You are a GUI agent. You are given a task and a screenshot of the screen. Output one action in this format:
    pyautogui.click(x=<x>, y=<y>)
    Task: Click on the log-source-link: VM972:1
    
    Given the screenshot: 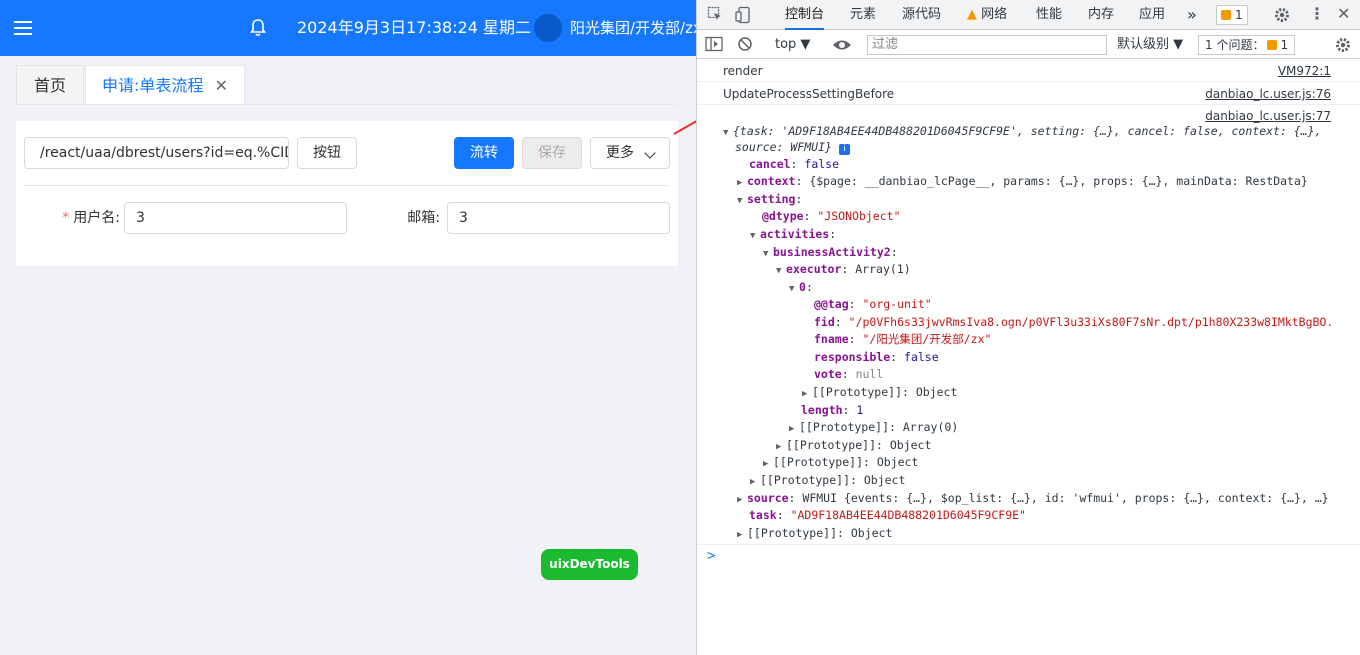 What is the action you would take?
    pyautogui.click(x=1304, y=71)
    